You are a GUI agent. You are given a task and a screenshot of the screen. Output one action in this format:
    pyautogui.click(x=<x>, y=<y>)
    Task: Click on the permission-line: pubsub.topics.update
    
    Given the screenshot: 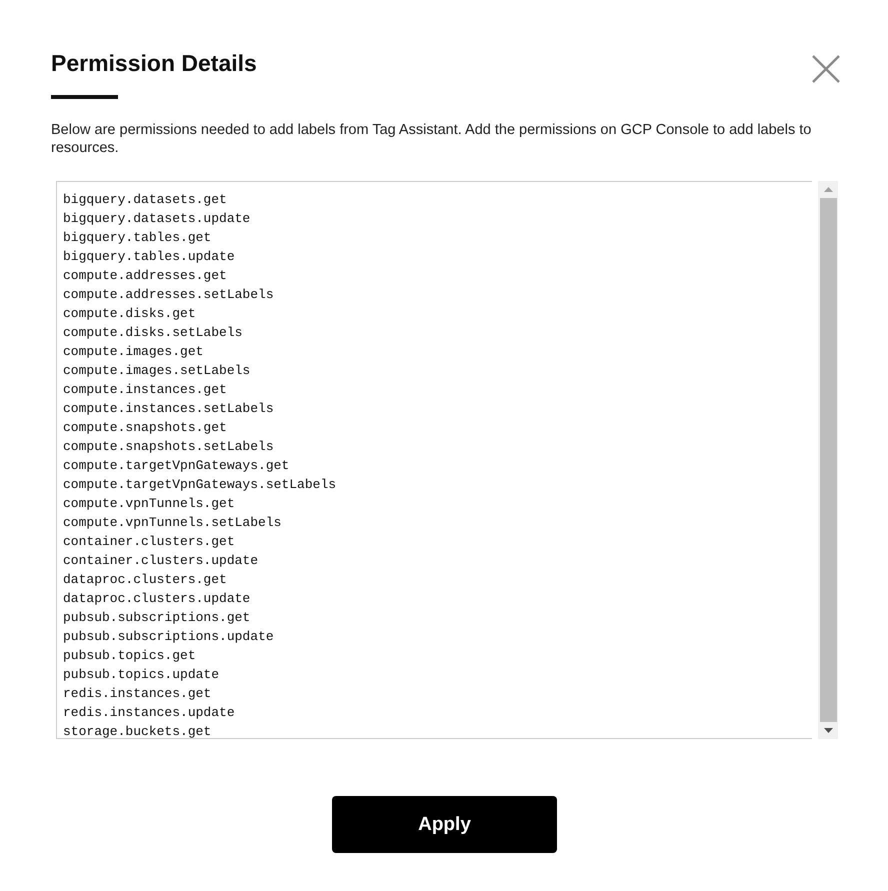 What is the action you would take?
    pyautogui.click(x=141, y=675)
    